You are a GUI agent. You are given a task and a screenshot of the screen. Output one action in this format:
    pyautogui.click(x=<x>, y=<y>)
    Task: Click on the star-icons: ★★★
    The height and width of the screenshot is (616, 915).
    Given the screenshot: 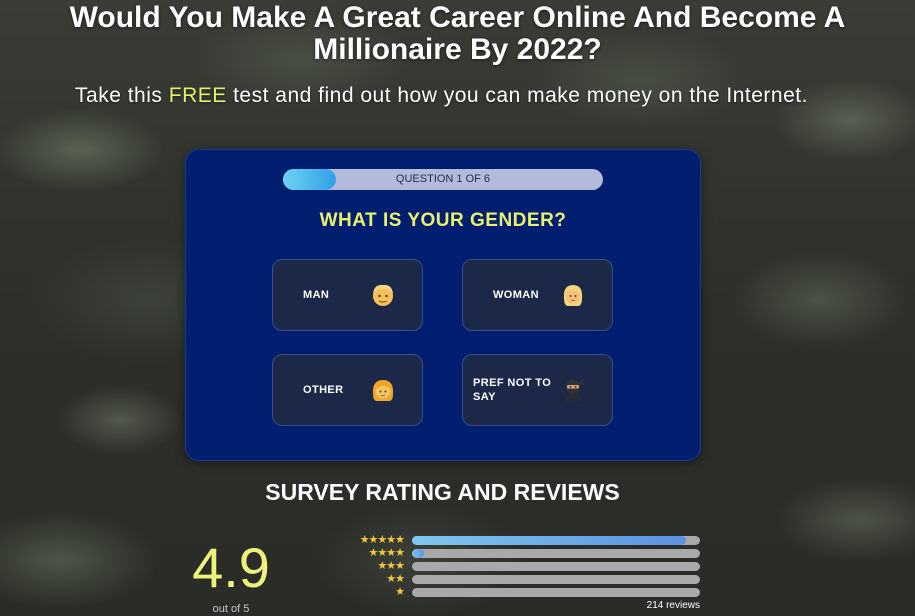 What is the action you would take?
    pyautogui.click(x=391, y=565)
    